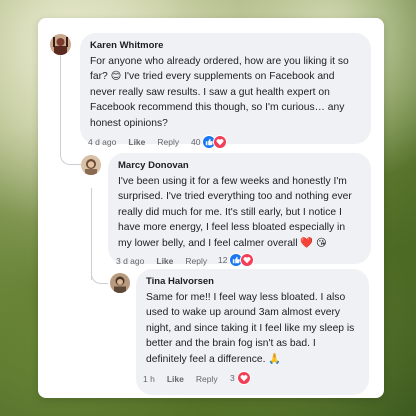 The height and width of the screenshot is (416, 416). Describe the element at coordinates (186, 379) in the screenshot. I see `comment-actions: 1 h Like Reply` at that location.